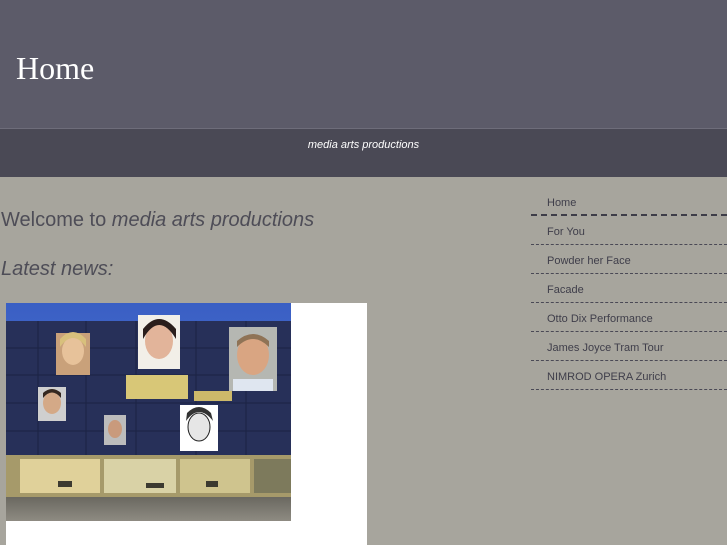 The height and width of the screenshot is (545, 727). I want to click on welcome-heading: Welcome to media arts productions, so click(157, 220).